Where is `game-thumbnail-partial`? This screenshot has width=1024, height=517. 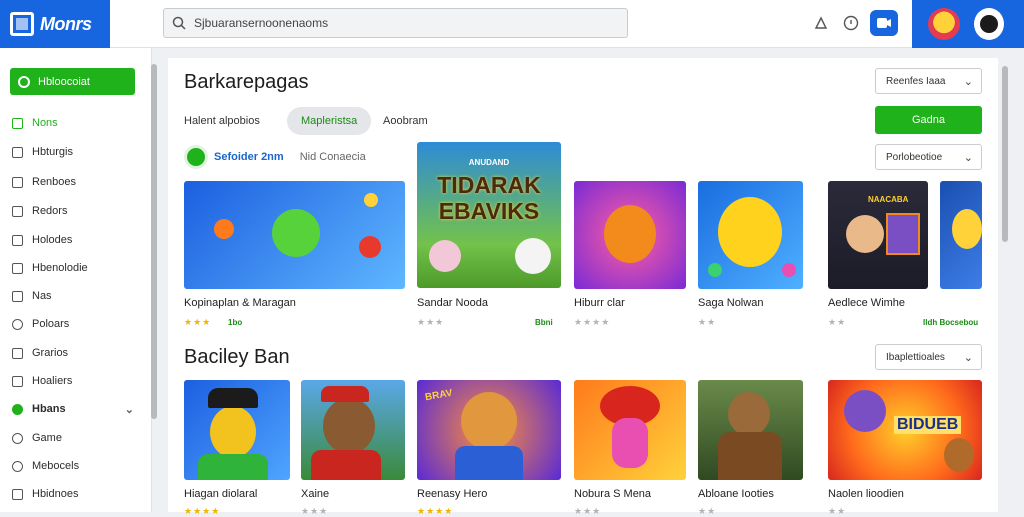 game-thumbnail-partial is located at coordinates (961, 235).